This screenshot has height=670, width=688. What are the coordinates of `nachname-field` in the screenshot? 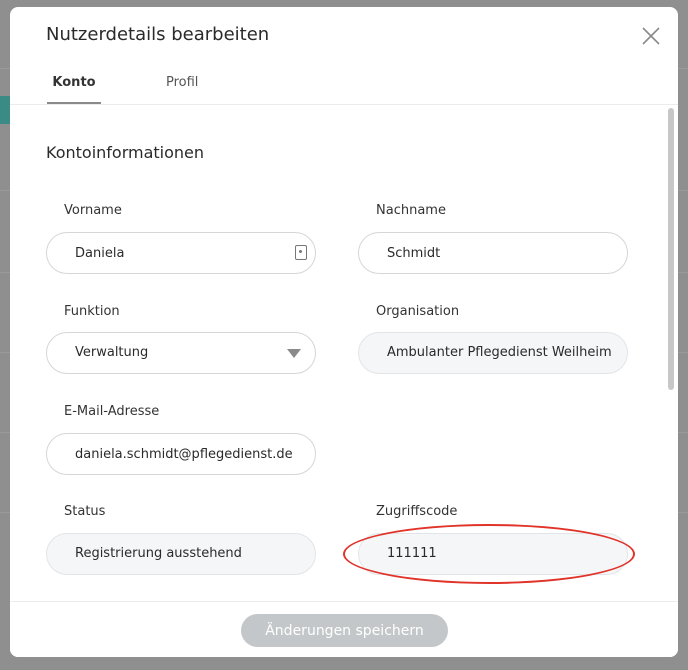 It's located at (493, 253).